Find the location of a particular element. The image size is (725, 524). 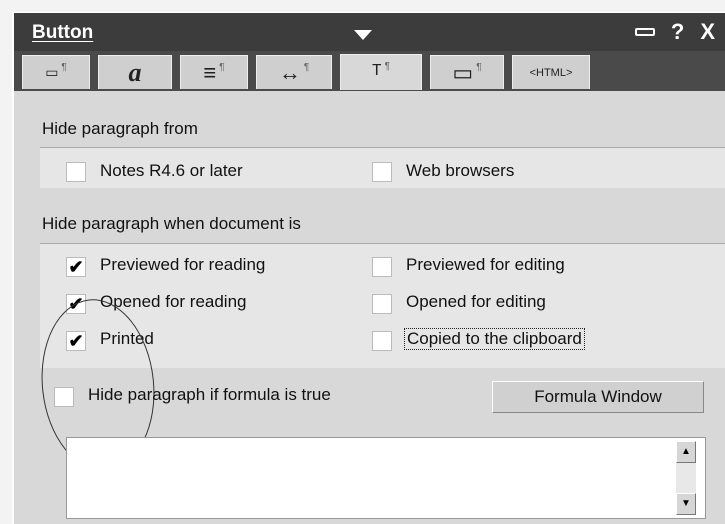

scroll-up-icon: ▲ is located at coordinates (686, 452).